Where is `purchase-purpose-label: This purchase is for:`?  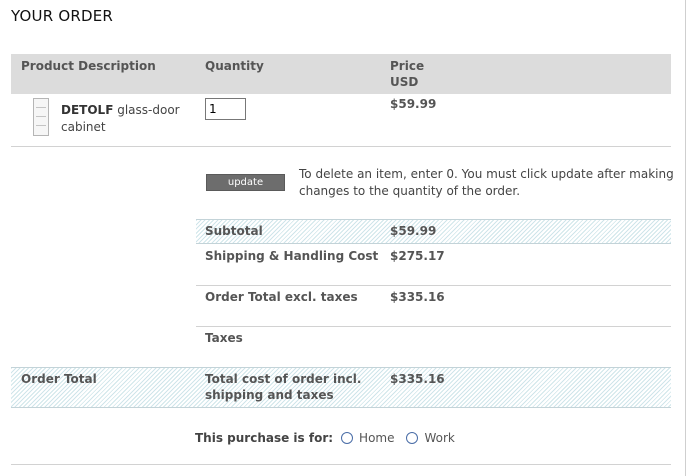 purchase-purpose-label: This purchase is for: is located at coordinates (264, 438).